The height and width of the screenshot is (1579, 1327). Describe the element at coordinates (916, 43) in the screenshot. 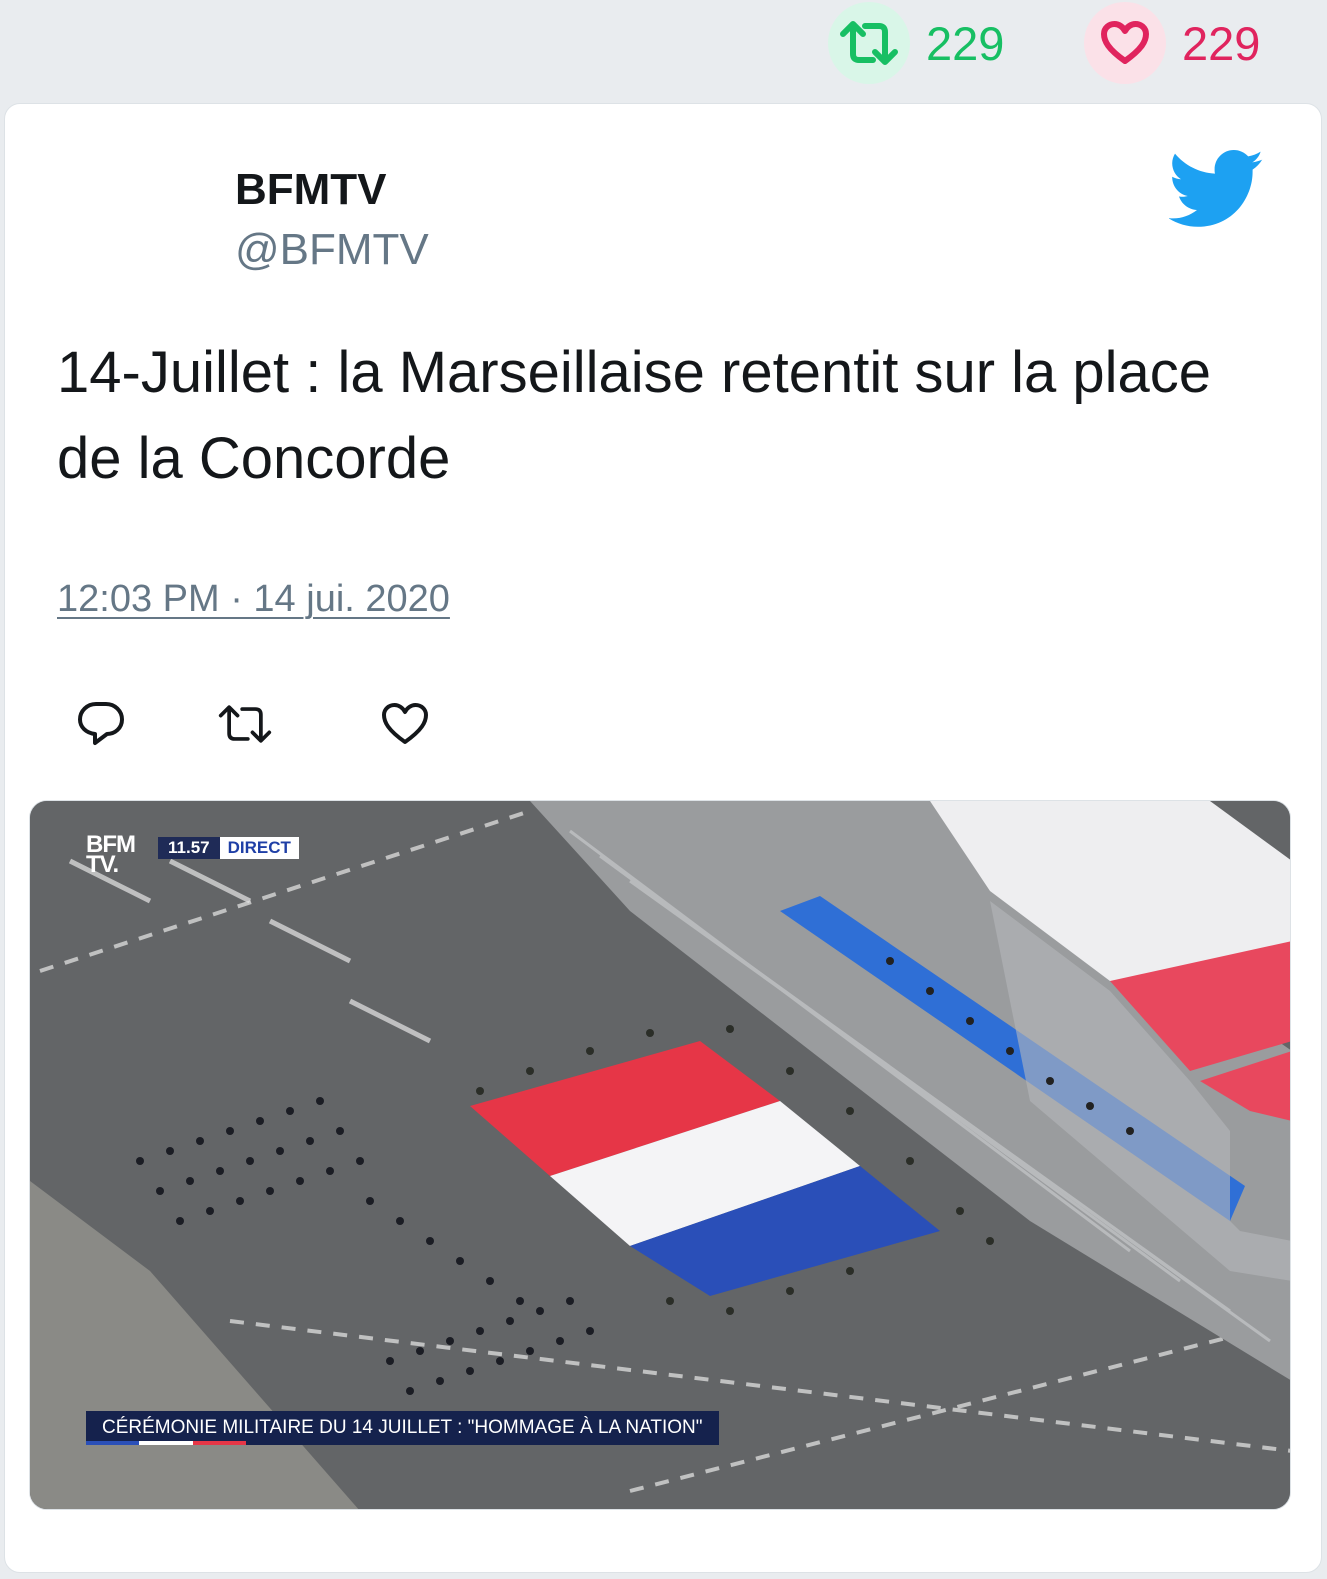

I see `retweet-stat: 229` at that location.